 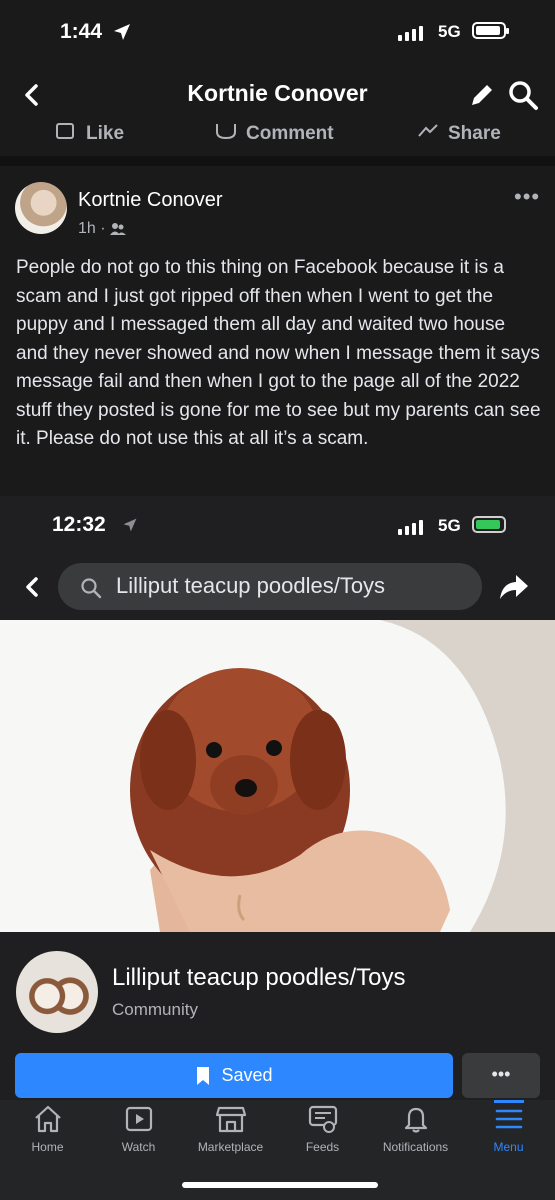 What do you see at coordinates (277, 161) in the screenshot?
I see `section-divider` at bounding box center [277, 161].